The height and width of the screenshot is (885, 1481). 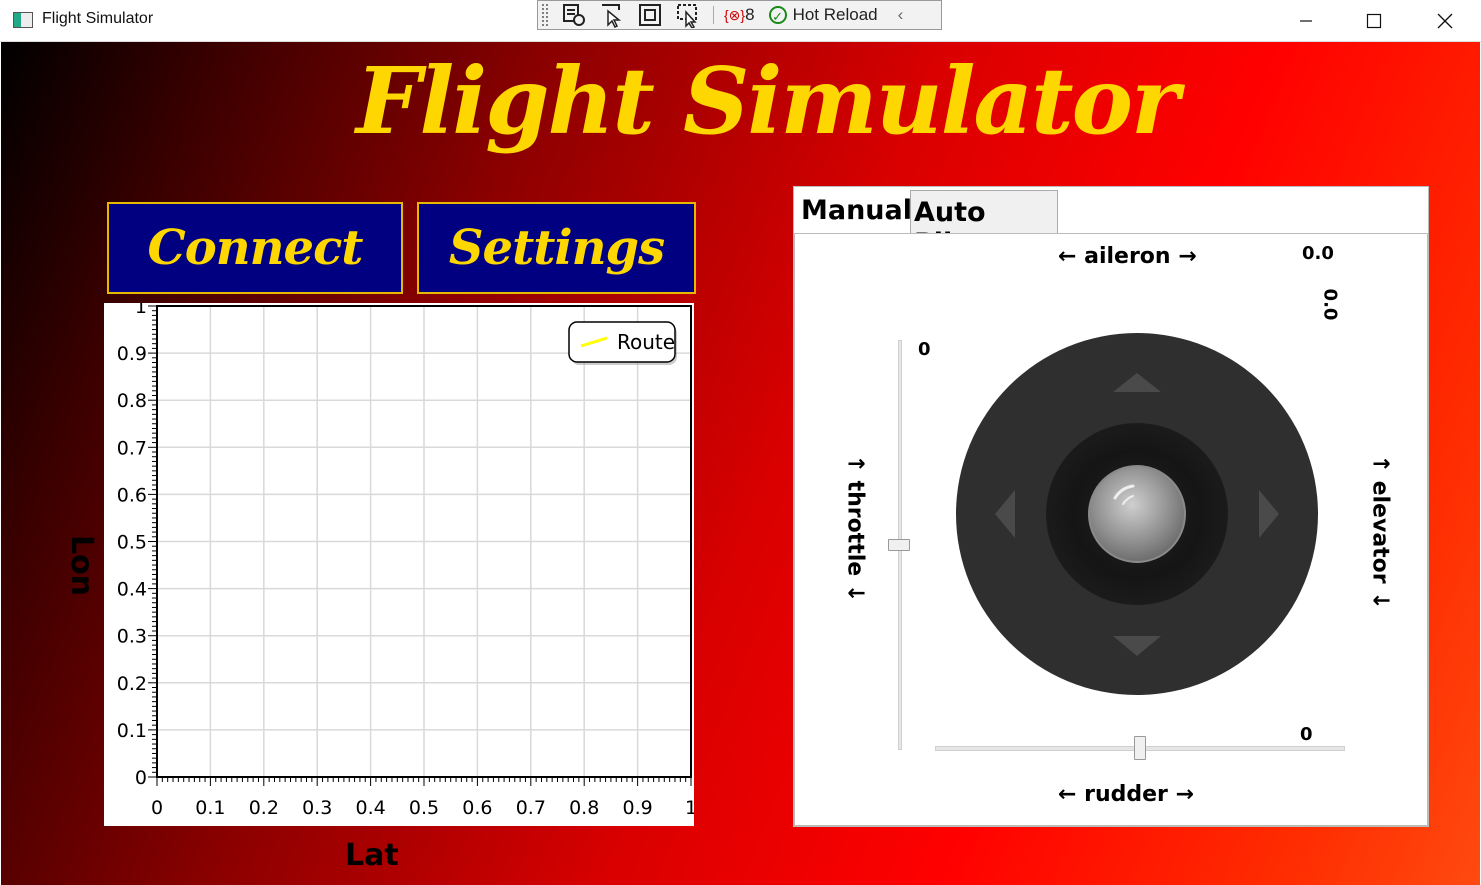 What do you see at coordinates (132, 543) in the screenshot?
I see `y-tick-label: 0.5` at bounding box center [132, 543].